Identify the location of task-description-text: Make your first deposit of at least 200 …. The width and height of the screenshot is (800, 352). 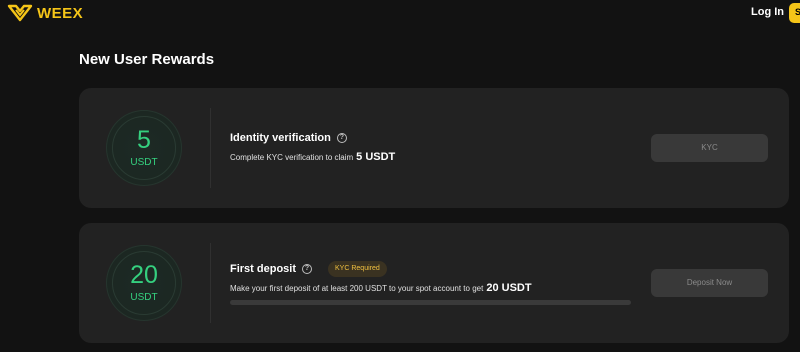
(357, 288).